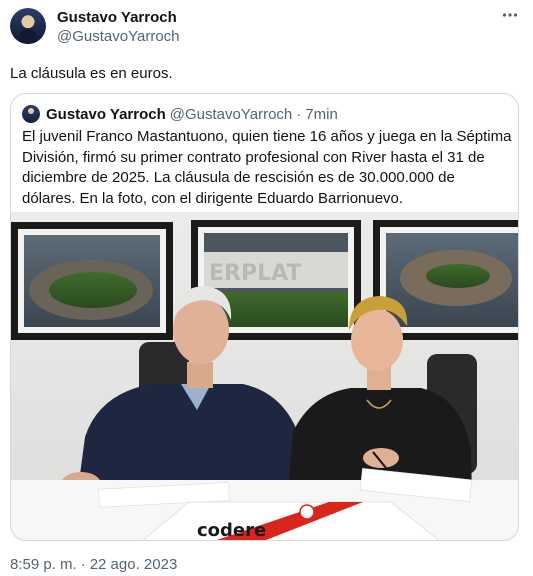 The height and width of the screenshot is (576, 533). What do you see at coordinates (106, 114) in the screenshot?
I see `quoted-author-name: Gustavo Yarroch` at bounding box center [106, 114].